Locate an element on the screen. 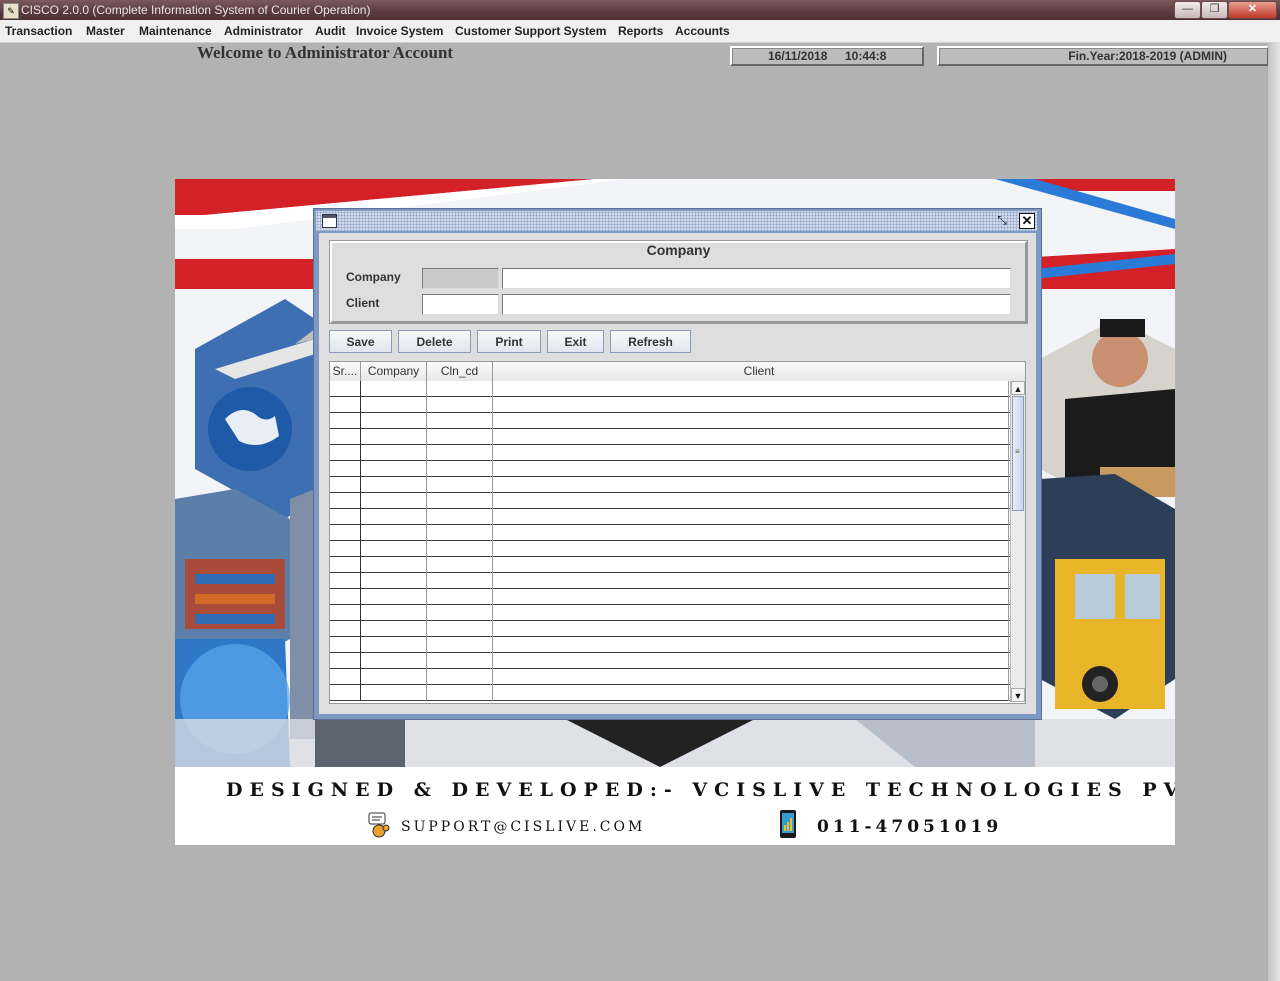 The image size is (1280, 981). menu-audit: Audit is located at coordinates (330, 31).